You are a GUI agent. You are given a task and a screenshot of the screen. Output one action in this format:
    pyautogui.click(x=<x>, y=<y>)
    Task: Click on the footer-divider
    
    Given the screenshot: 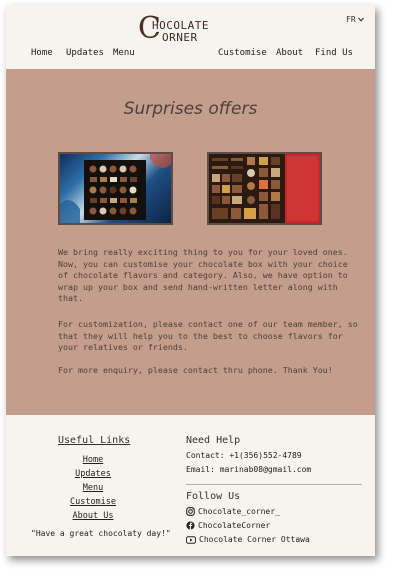 What is the action you would take?
    pyautogui.click(x=274, y=484)
    